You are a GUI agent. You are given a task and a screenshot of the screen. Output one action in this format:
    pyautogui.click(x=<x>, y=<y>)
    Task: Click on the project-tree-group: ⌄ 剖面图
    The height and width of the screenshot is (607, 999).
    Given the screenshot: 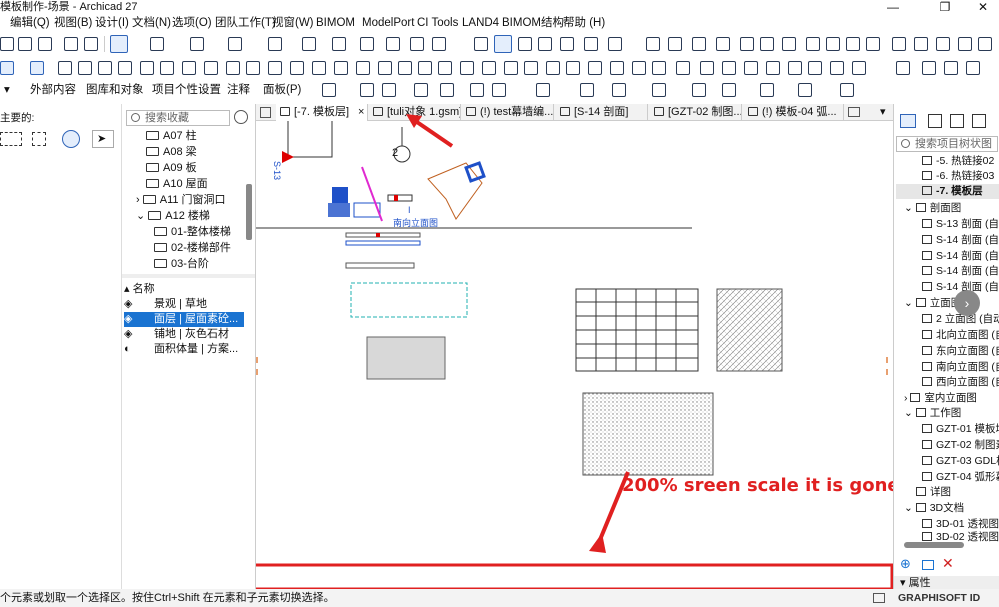 What is the action you would take?
    pyautogui.click(x=932, y=208)
    